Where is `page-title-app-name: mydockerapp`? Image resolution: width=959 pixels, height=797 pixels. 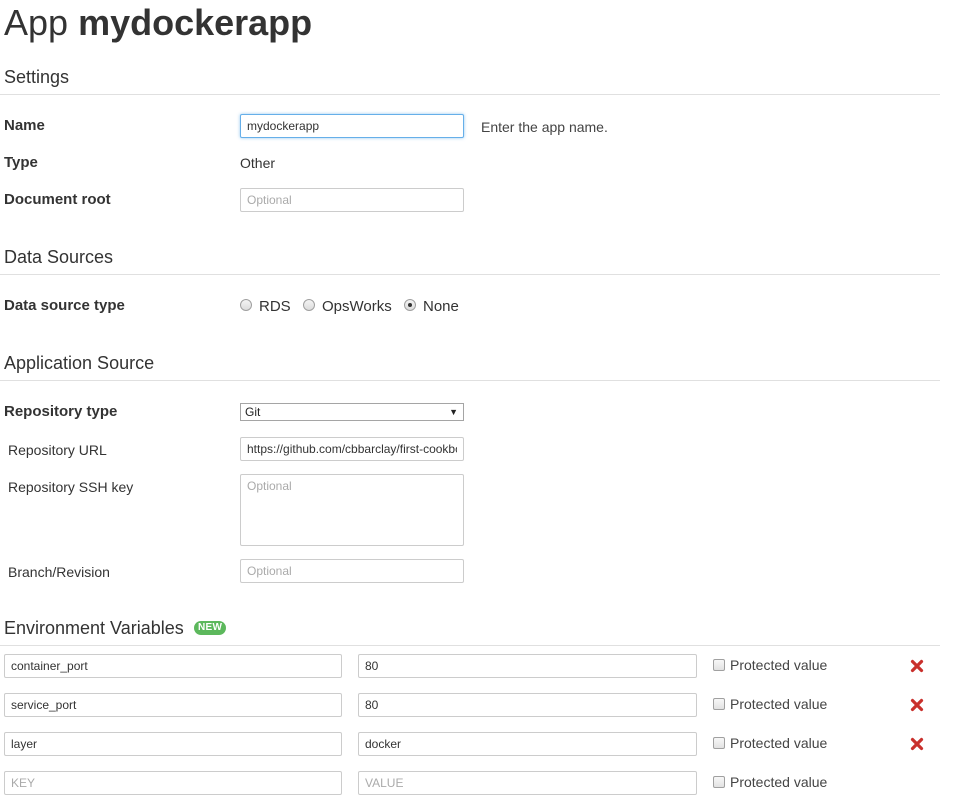
page-title-app-name: mydockerapp is located at coordinates (195, 22).